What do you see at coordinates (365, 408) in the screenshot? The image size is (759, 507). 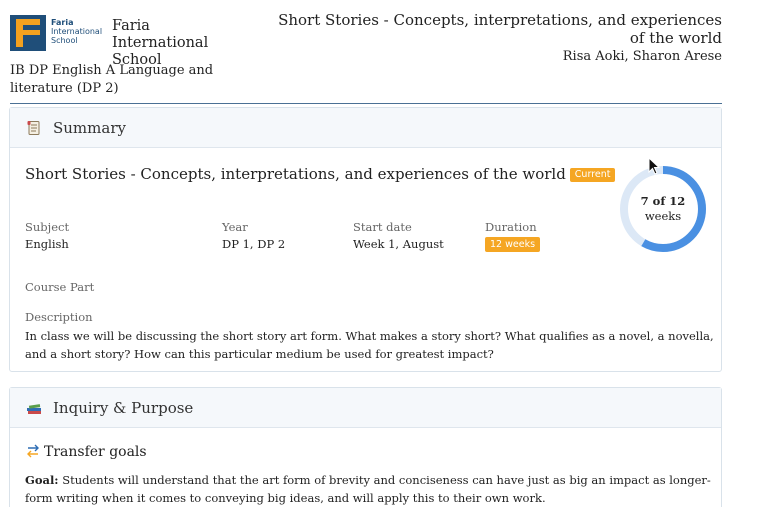 I see `inquiry-header: Inquiry & Purpose` at bounding box center [365, 408].